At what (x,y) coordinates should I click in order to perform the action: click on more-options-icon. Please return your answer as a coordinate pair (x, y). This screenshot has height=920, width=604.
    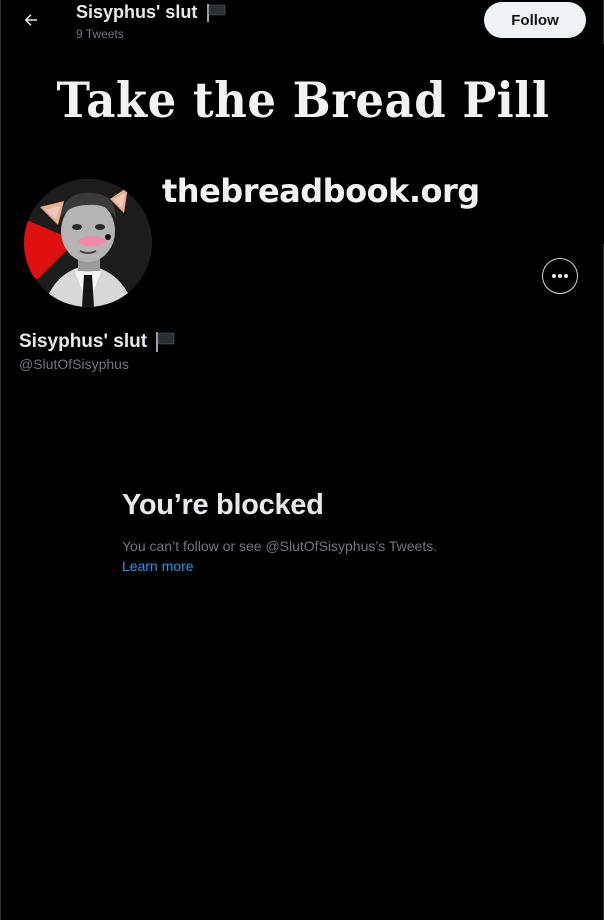
    Looking at the image, I should click on (560, 276).